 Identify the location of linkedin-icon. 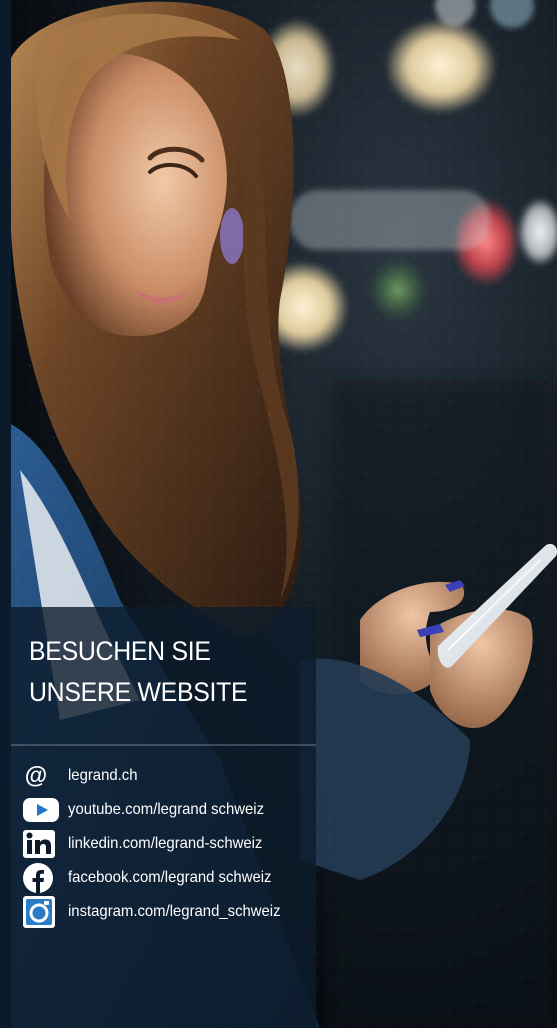
(41, 844).